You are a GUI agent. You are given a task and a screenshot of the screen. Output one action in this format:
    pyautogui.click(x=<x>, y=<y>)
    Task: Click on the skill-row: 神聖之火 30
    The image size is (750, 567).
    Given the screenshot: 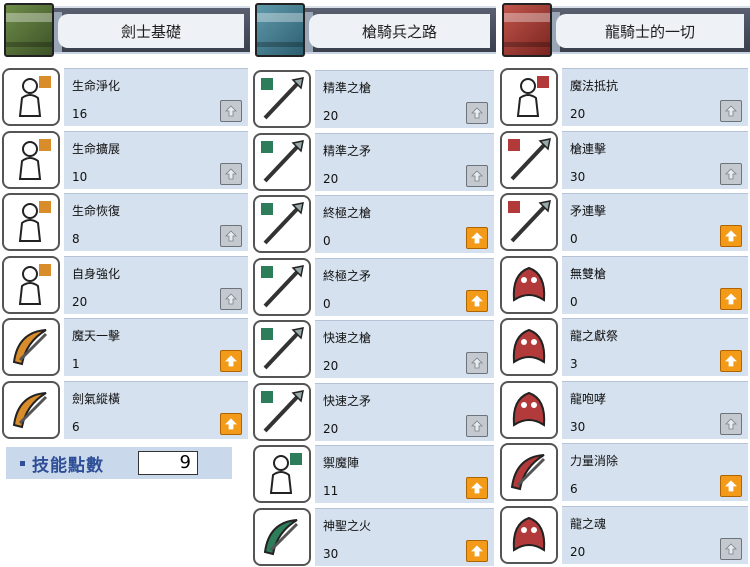 What is the action you would take?
    pyautogui.click(x=373, y=536)
    